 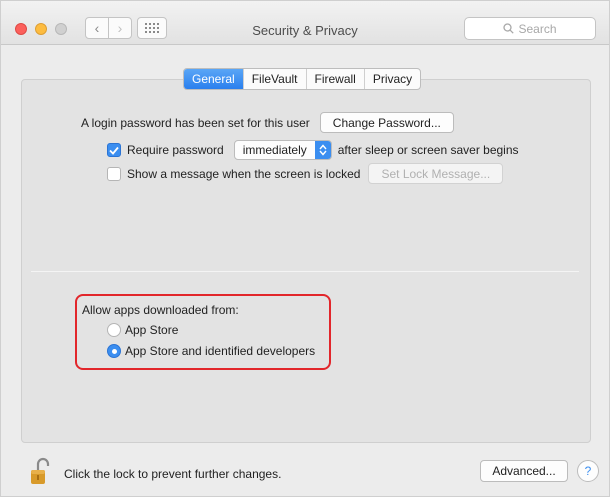 I want to click on search-field: Search, so click(x=530, y=28).